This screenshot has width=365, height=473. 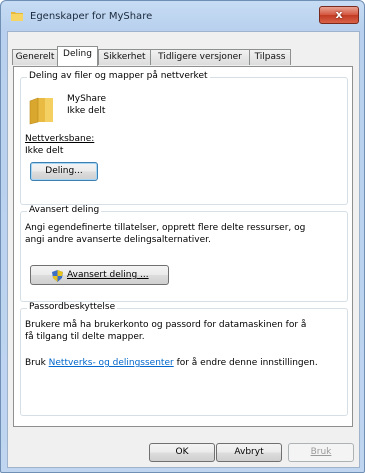 I want to click on network-path-label: Nettverksbane:, so click(x=60, y=139).